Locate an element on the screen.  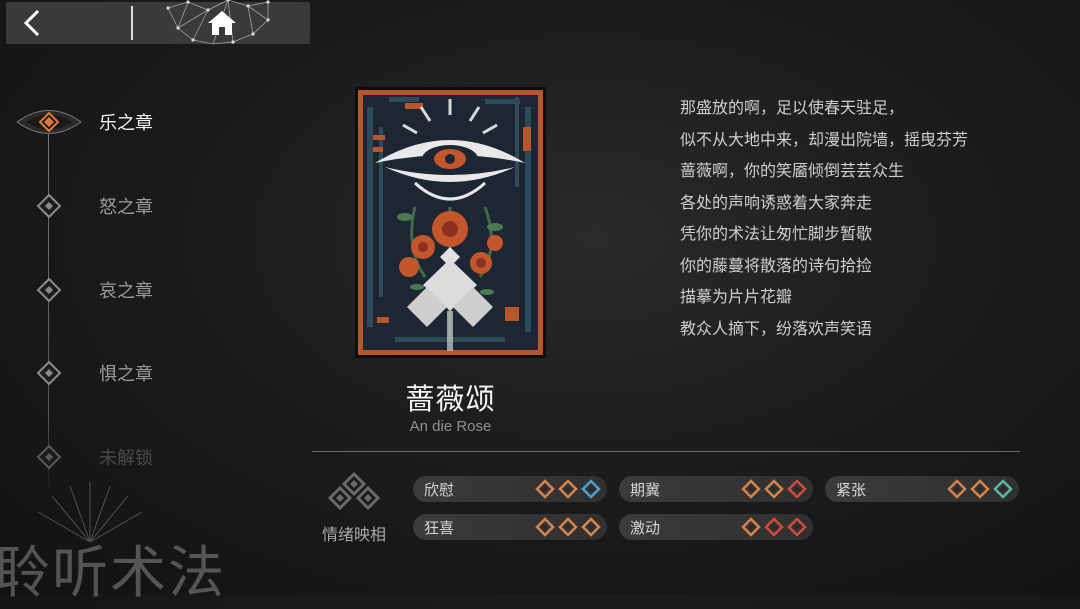
chapter-item-fear: 惧之章 is located at coordinates (110, 373).